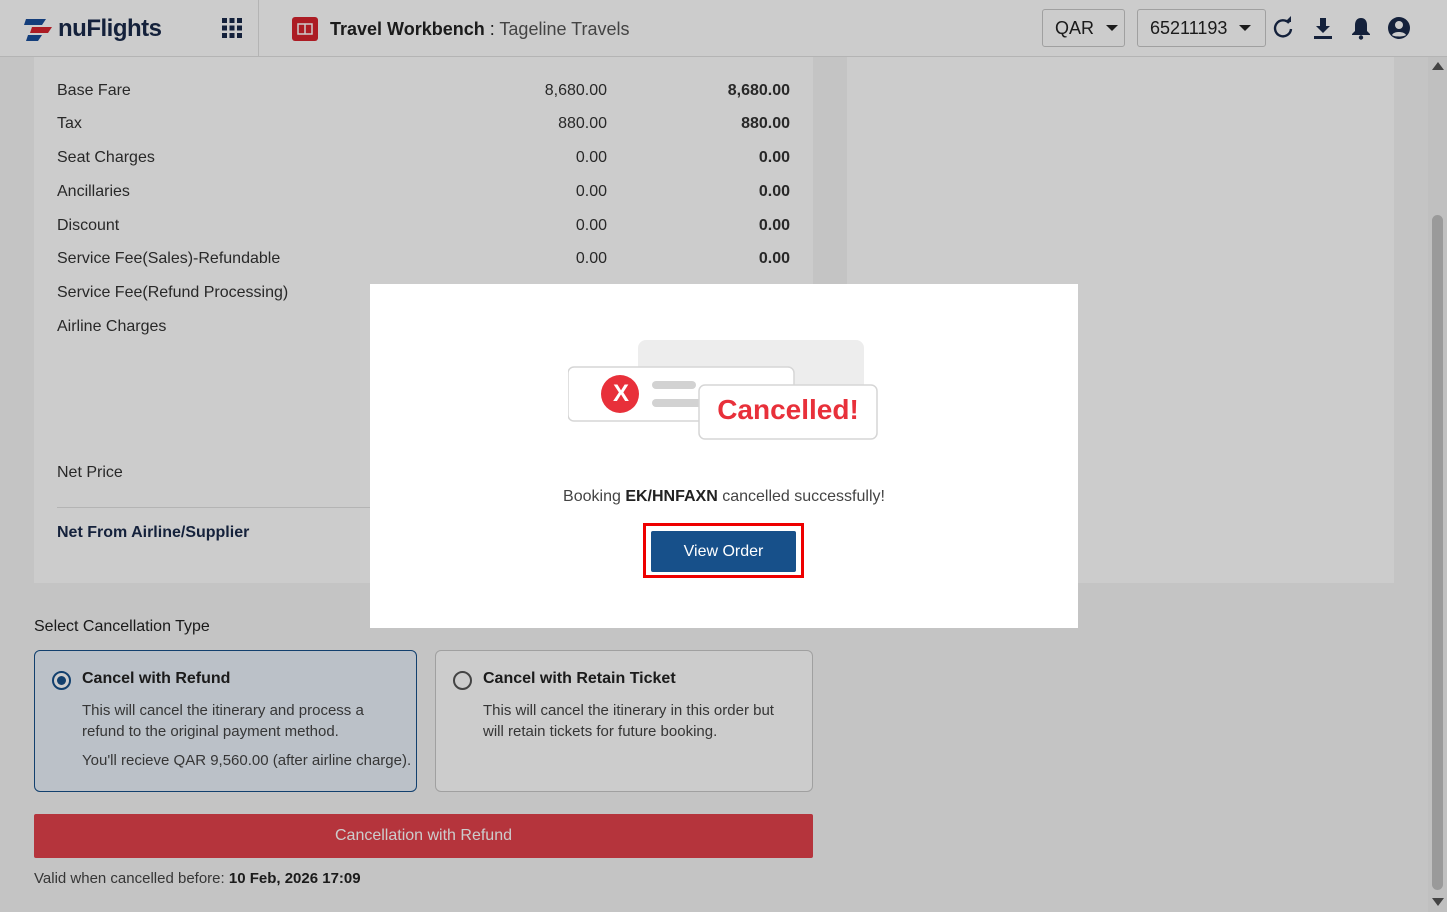 Image resolution: width=1447 pixels, height=912 pixels. Describe the element at coordinates (671, 496) in the screenshot. I see `booking-pnr: EK/HNFAXN` at that location.